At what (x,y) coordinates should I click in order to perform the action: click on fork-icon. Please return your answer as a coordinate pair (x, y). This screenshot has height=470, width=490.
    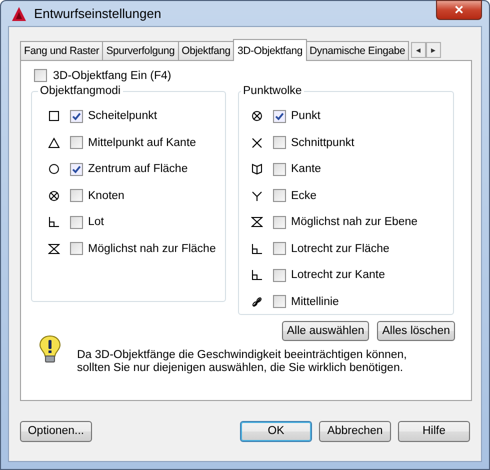
    Looking at the image, I should click on (257, 196).